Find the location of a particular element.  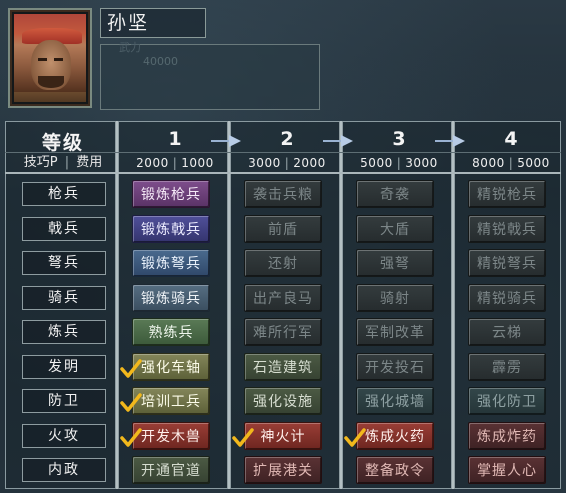

tech-button: 炼成火药 is located at coordinates (395, 435).